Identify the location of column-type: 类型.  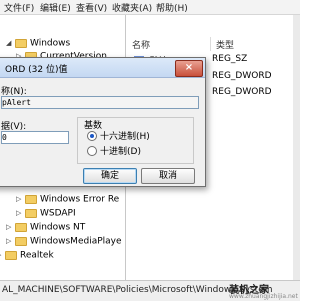
(225, 44).